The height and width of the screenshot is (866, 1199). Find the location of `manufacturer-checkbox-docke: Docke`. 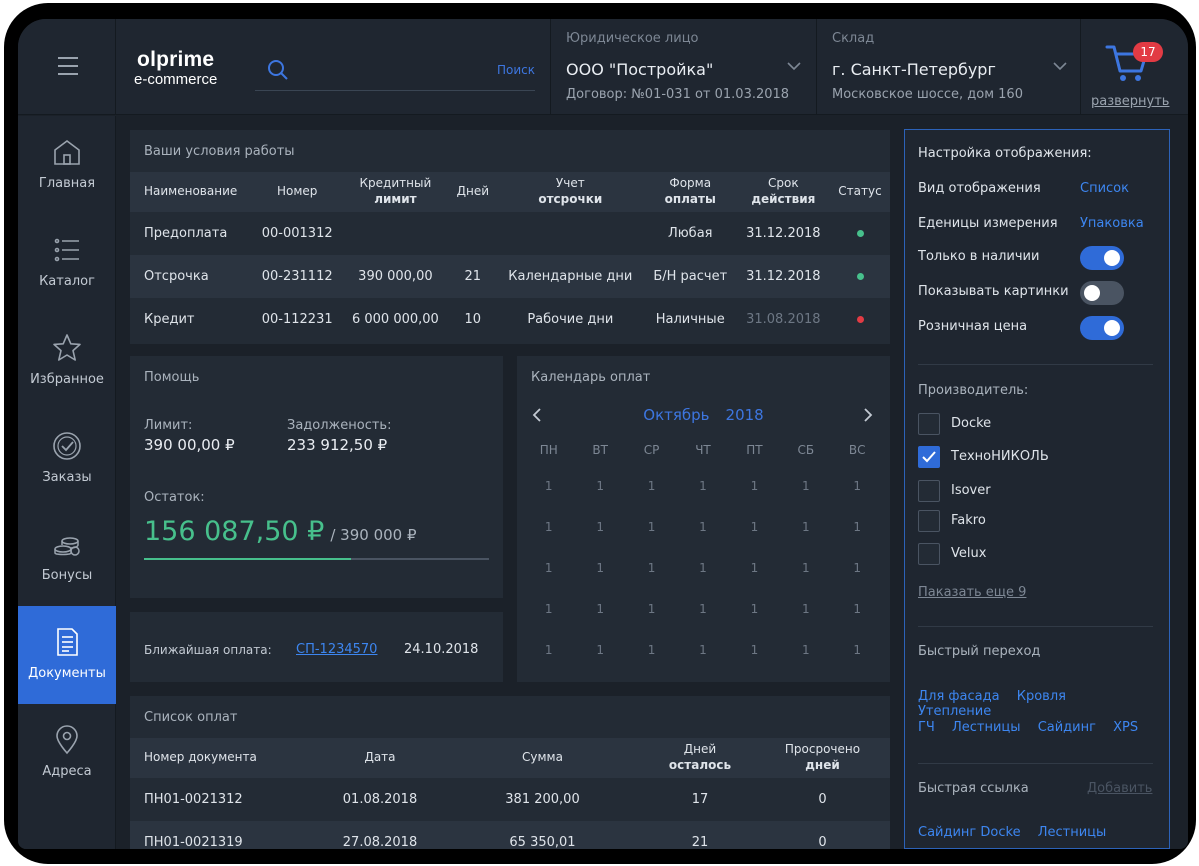

manufacturer-checkbox-docke: Docke is located at coordinates (1018, 425).